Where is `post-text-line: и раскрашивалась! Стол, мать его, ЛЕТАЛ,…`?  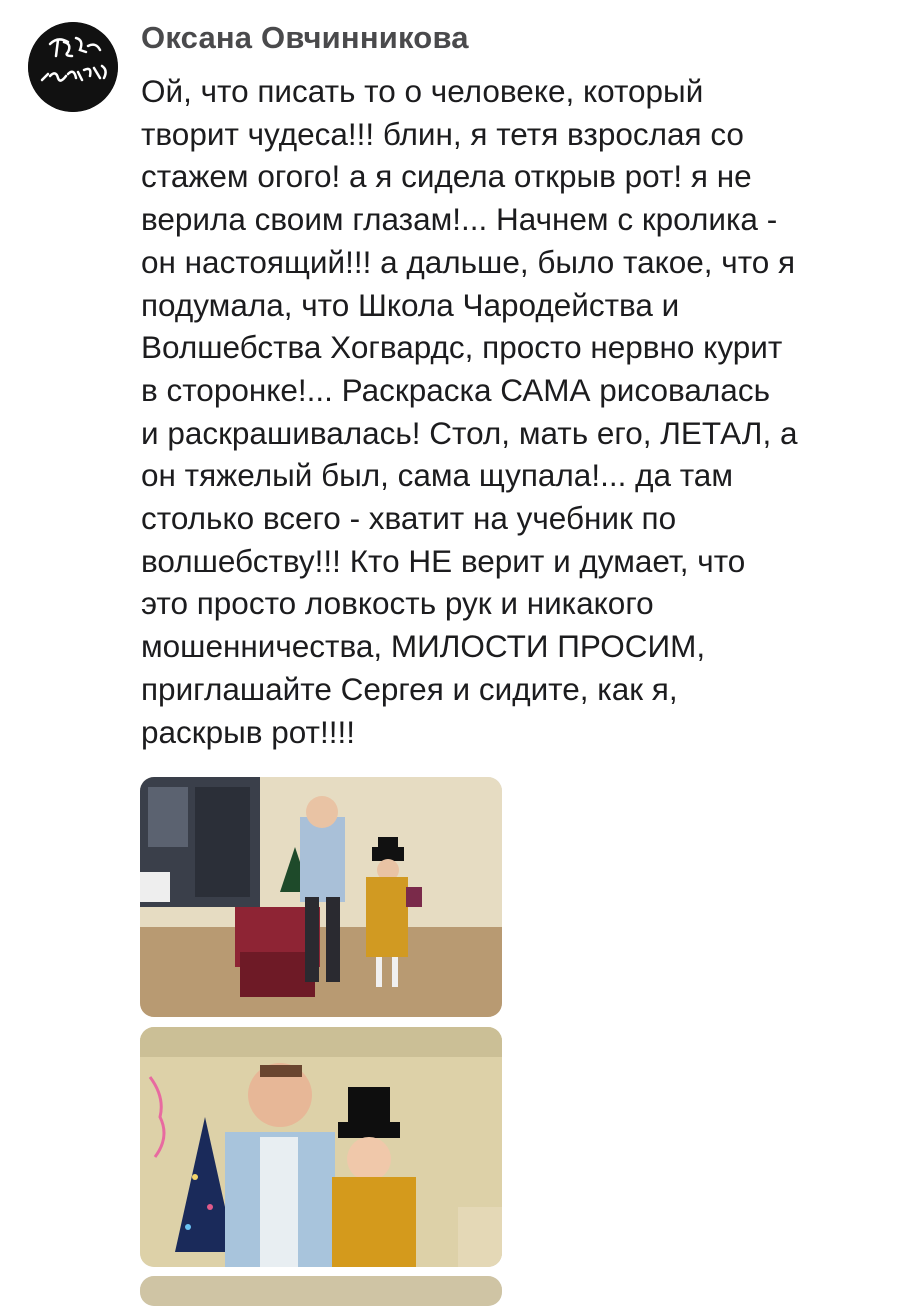 post-text-line: и раскрашивалась! Стол, мать его, ЛЕТАЛ,… is located at coordinates (469, 432).